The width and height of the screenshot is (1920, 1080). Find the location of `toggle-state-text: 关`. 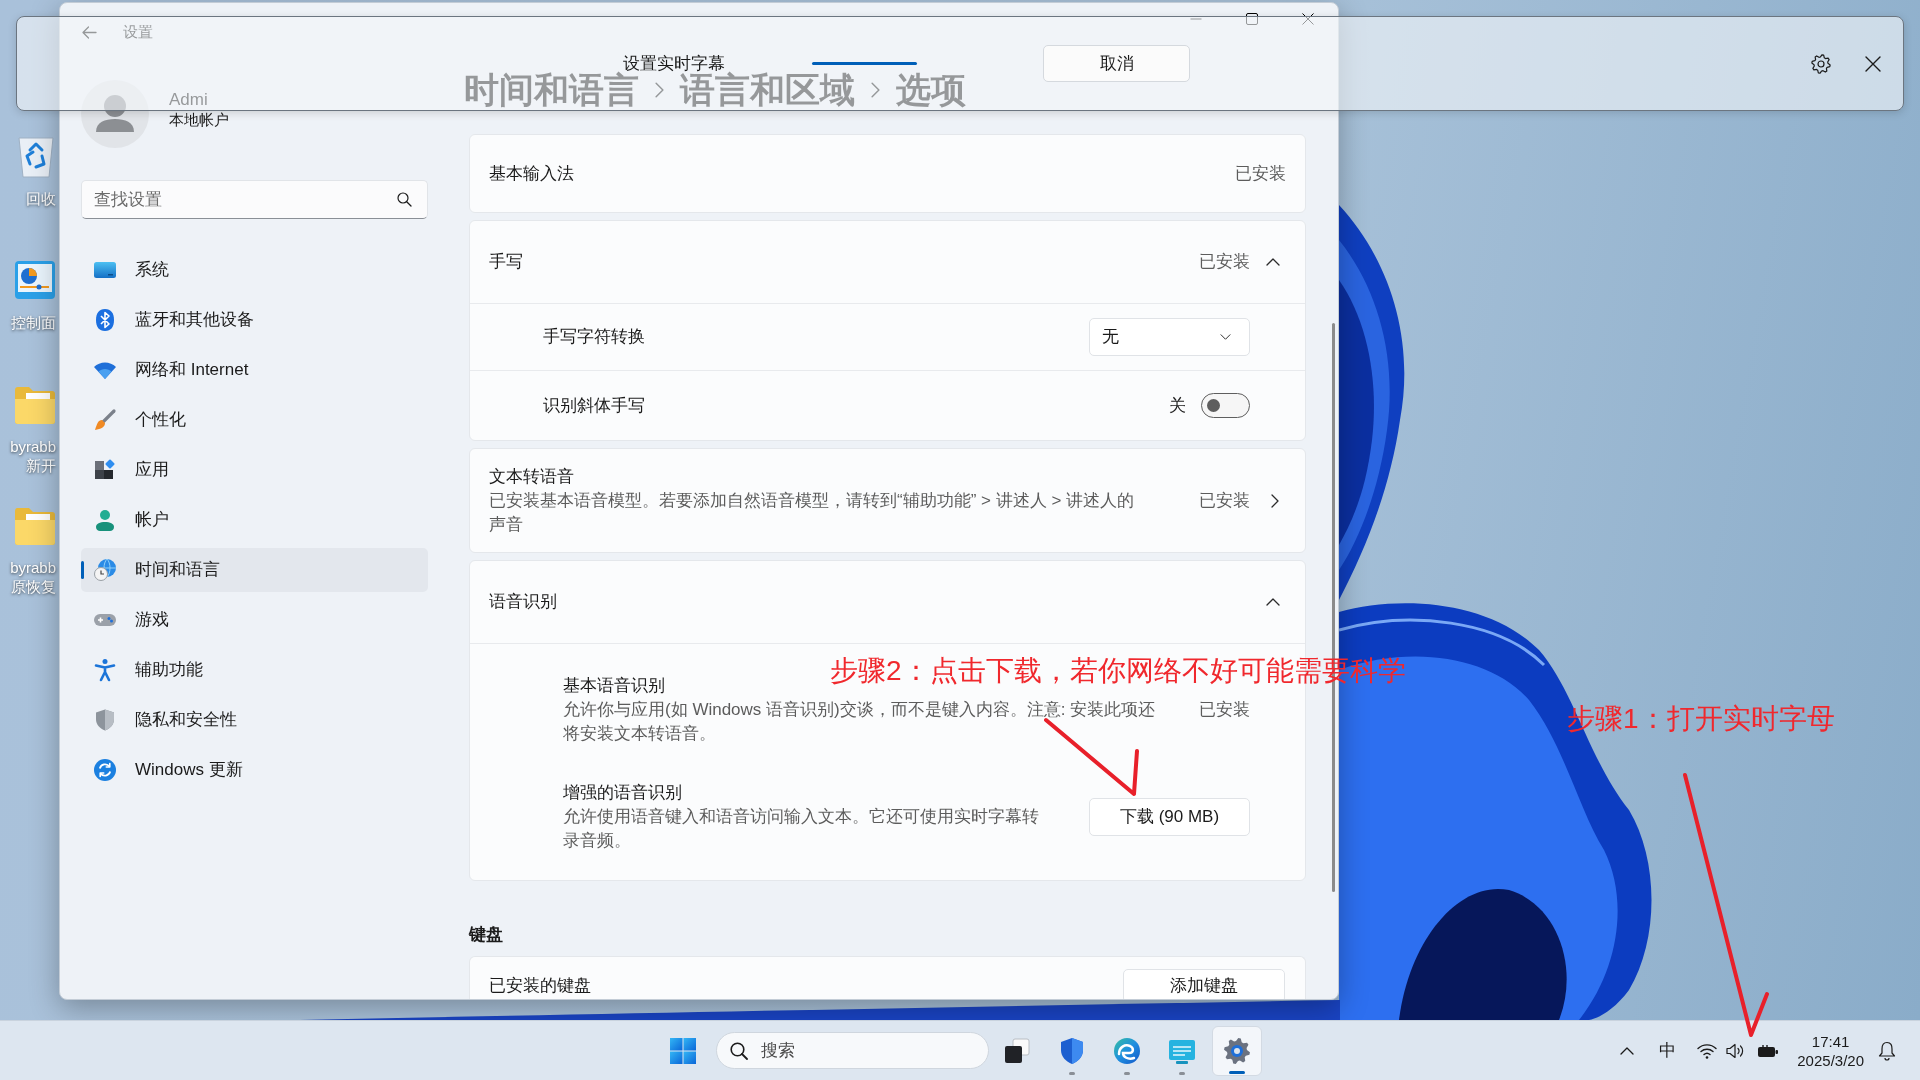

toggle-state-text: 关 is located at coordinates (1177, 405).